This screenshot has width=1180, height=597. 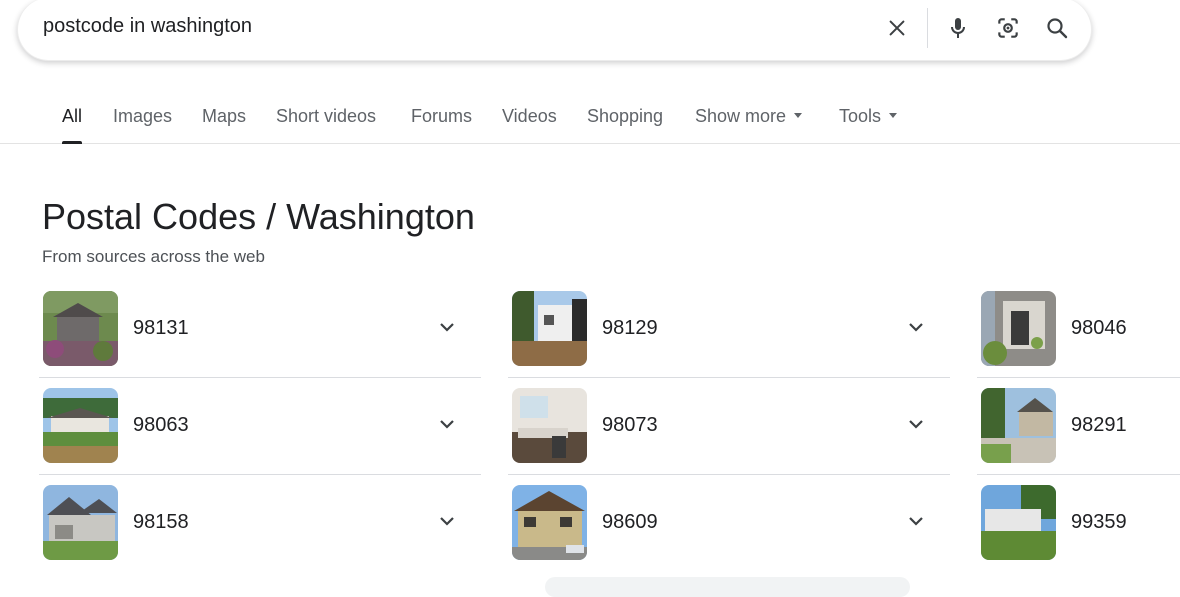 What do you see at coordinates (326, 116) in the screenshot?
I see `tab-short-videos: Short videos` at bounding box center [326, 116].